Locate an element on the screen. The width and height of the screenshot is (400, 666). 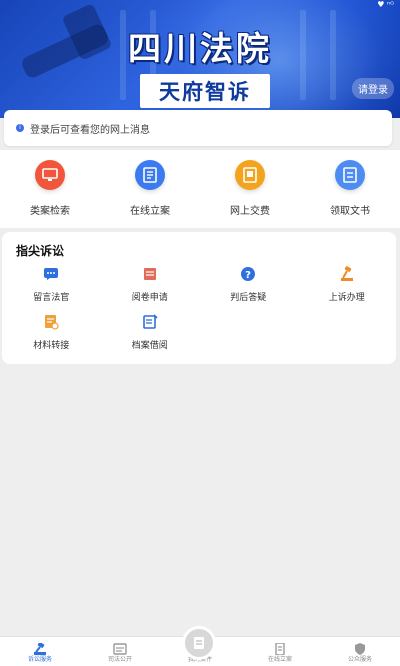
tab-judicial-disclosure: 司法公开 is located at coordinates (120, 651).